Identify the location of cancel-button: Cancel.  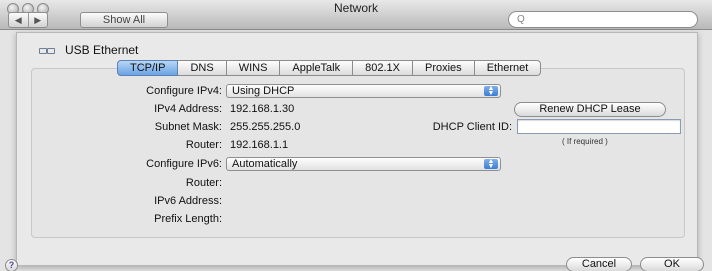
(599, 264).